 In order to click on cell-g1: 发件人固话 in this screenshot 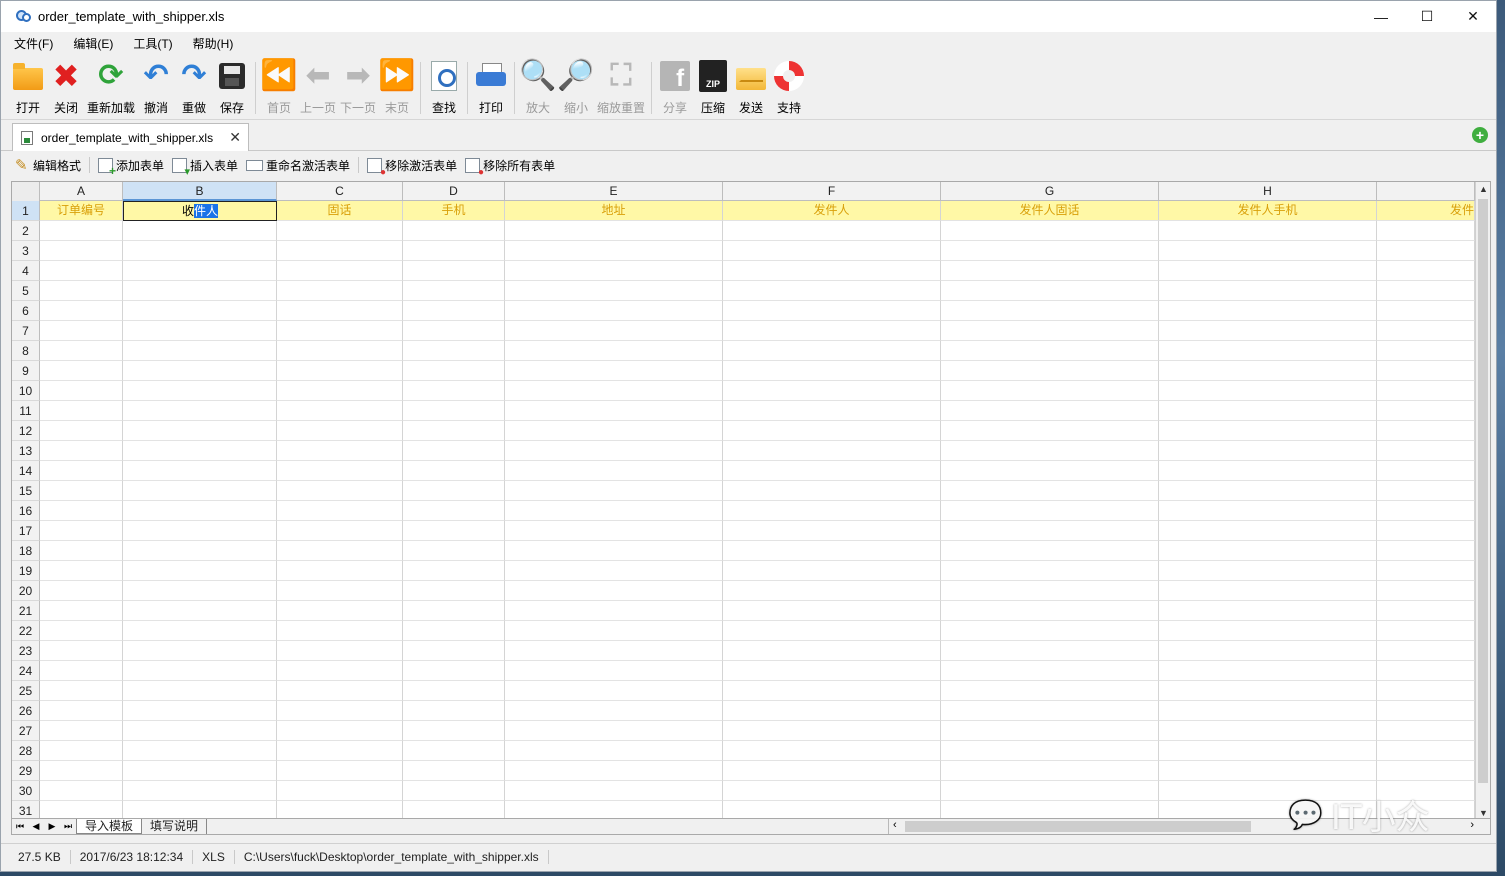, I will do `click(1050, 211)`.